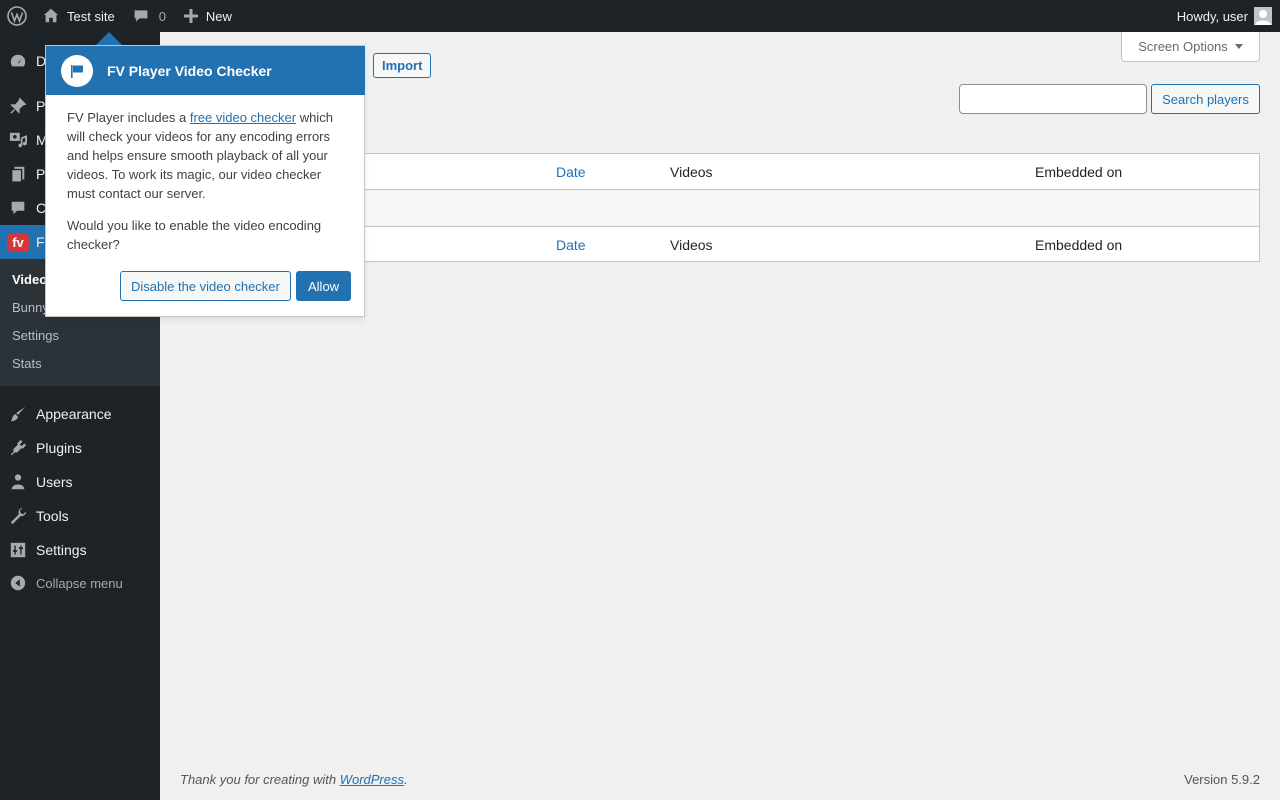  Describe the element at coordinates (128, 117) in the screenshot. I see `pointer-text: FV Player includes a` at that location.